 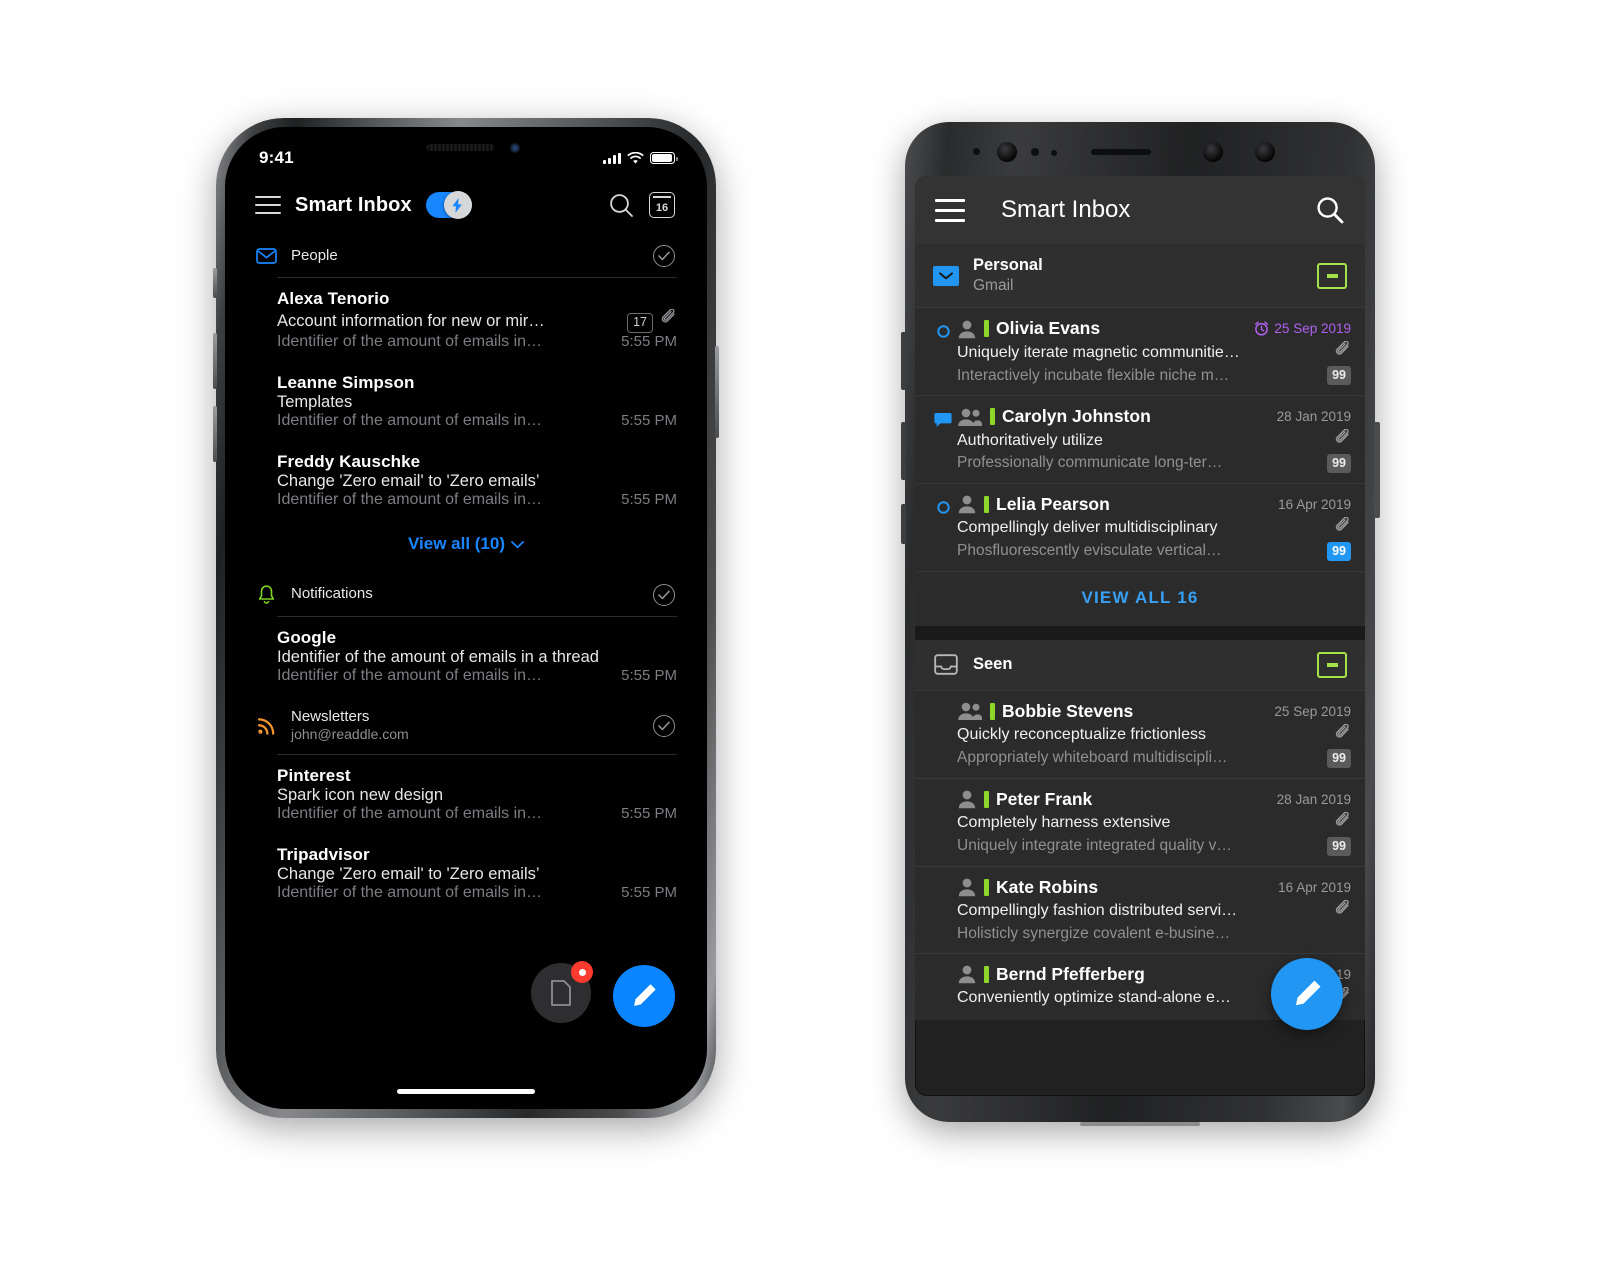 I want to click on group-header-newsletters: Newsletters john@readdle.com, so click(x=466, y=725).